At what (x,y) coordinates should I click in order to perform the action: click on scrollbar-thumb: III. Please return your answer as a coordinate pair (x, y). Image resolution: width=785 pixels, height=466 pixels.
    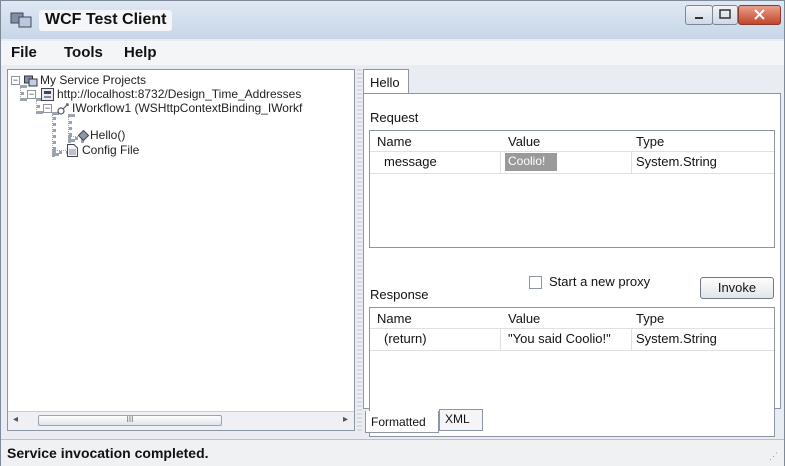
    Looking at the image, I should click on (130, 420).